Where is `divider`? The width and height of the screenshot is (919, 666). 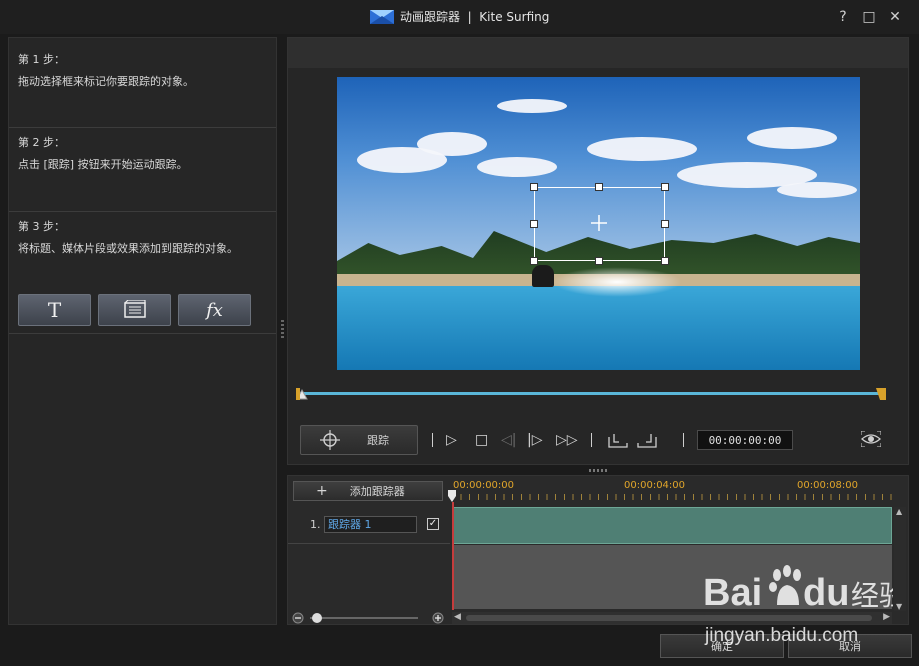
divider is located at coordinates (142, 333).